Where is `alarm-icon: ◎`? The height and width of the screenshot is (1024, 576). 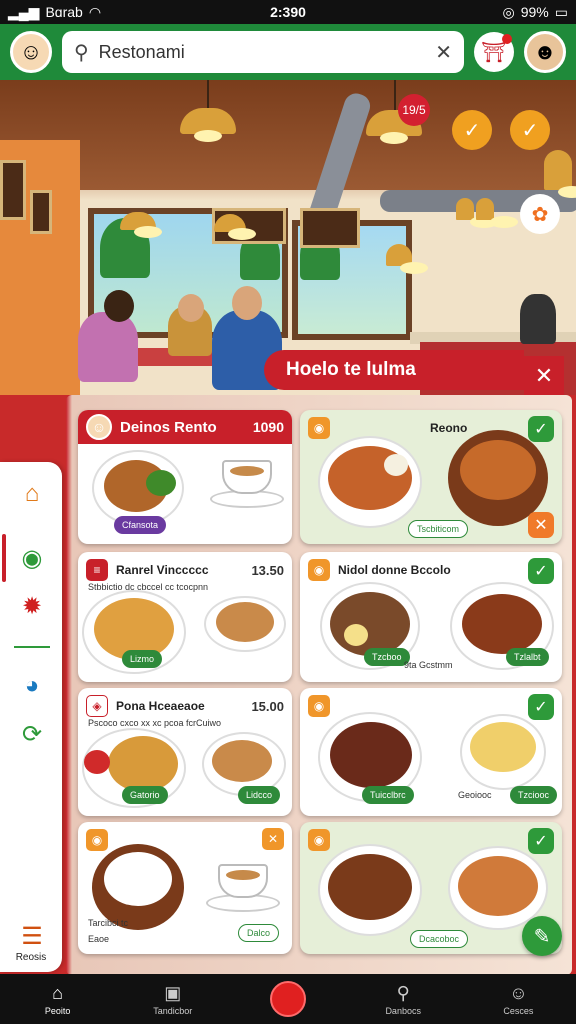 alarm-icon: ◎ is located at coordinates (508, 11).